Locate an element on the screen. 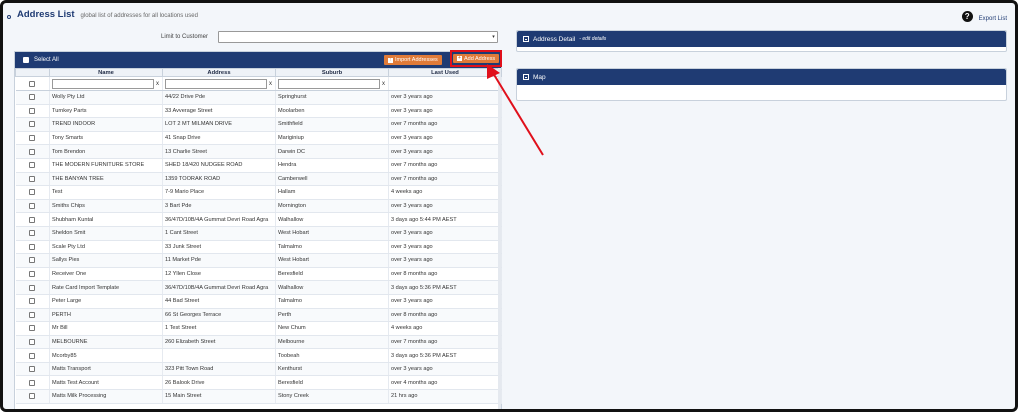  address-detail-subtitle: - edit details is located at coordinates (593, 39).